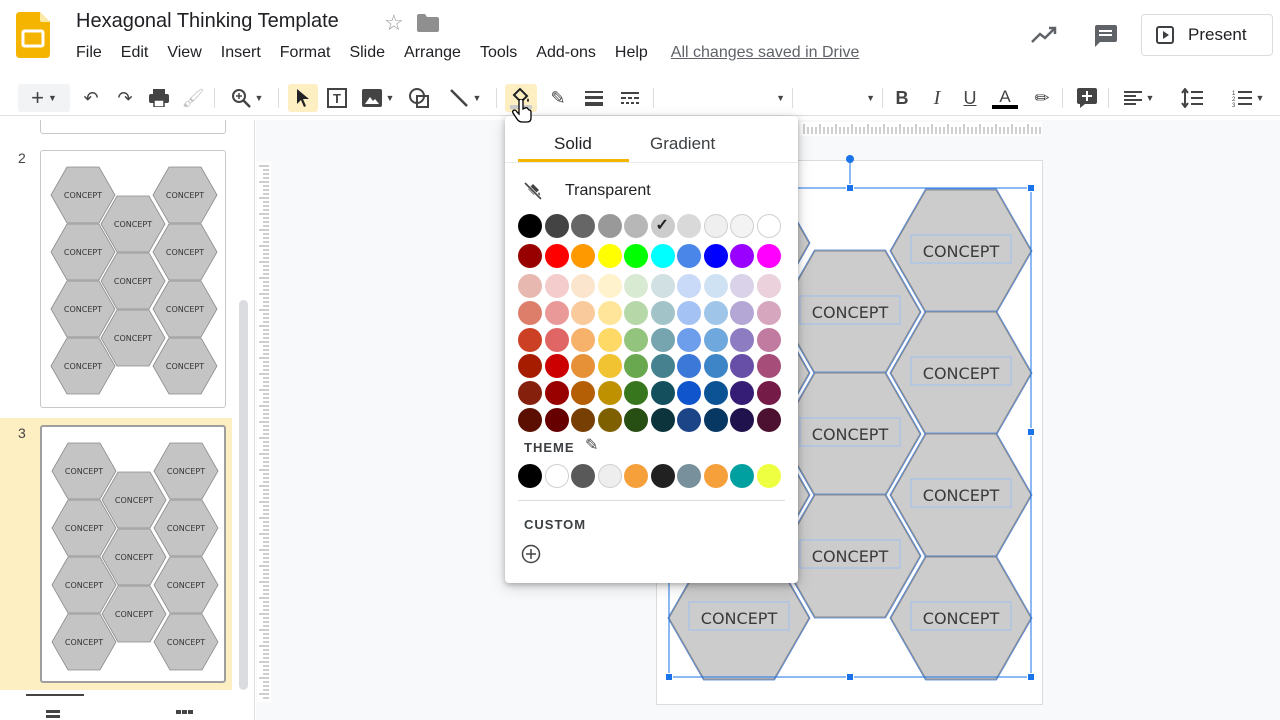 The width and height of the screenshot is (1280, 720). What do you see at coordinates (662, 226) in the screenshot?
I see `gray-swatch-6: ✓` at bounding box center [662, 226].